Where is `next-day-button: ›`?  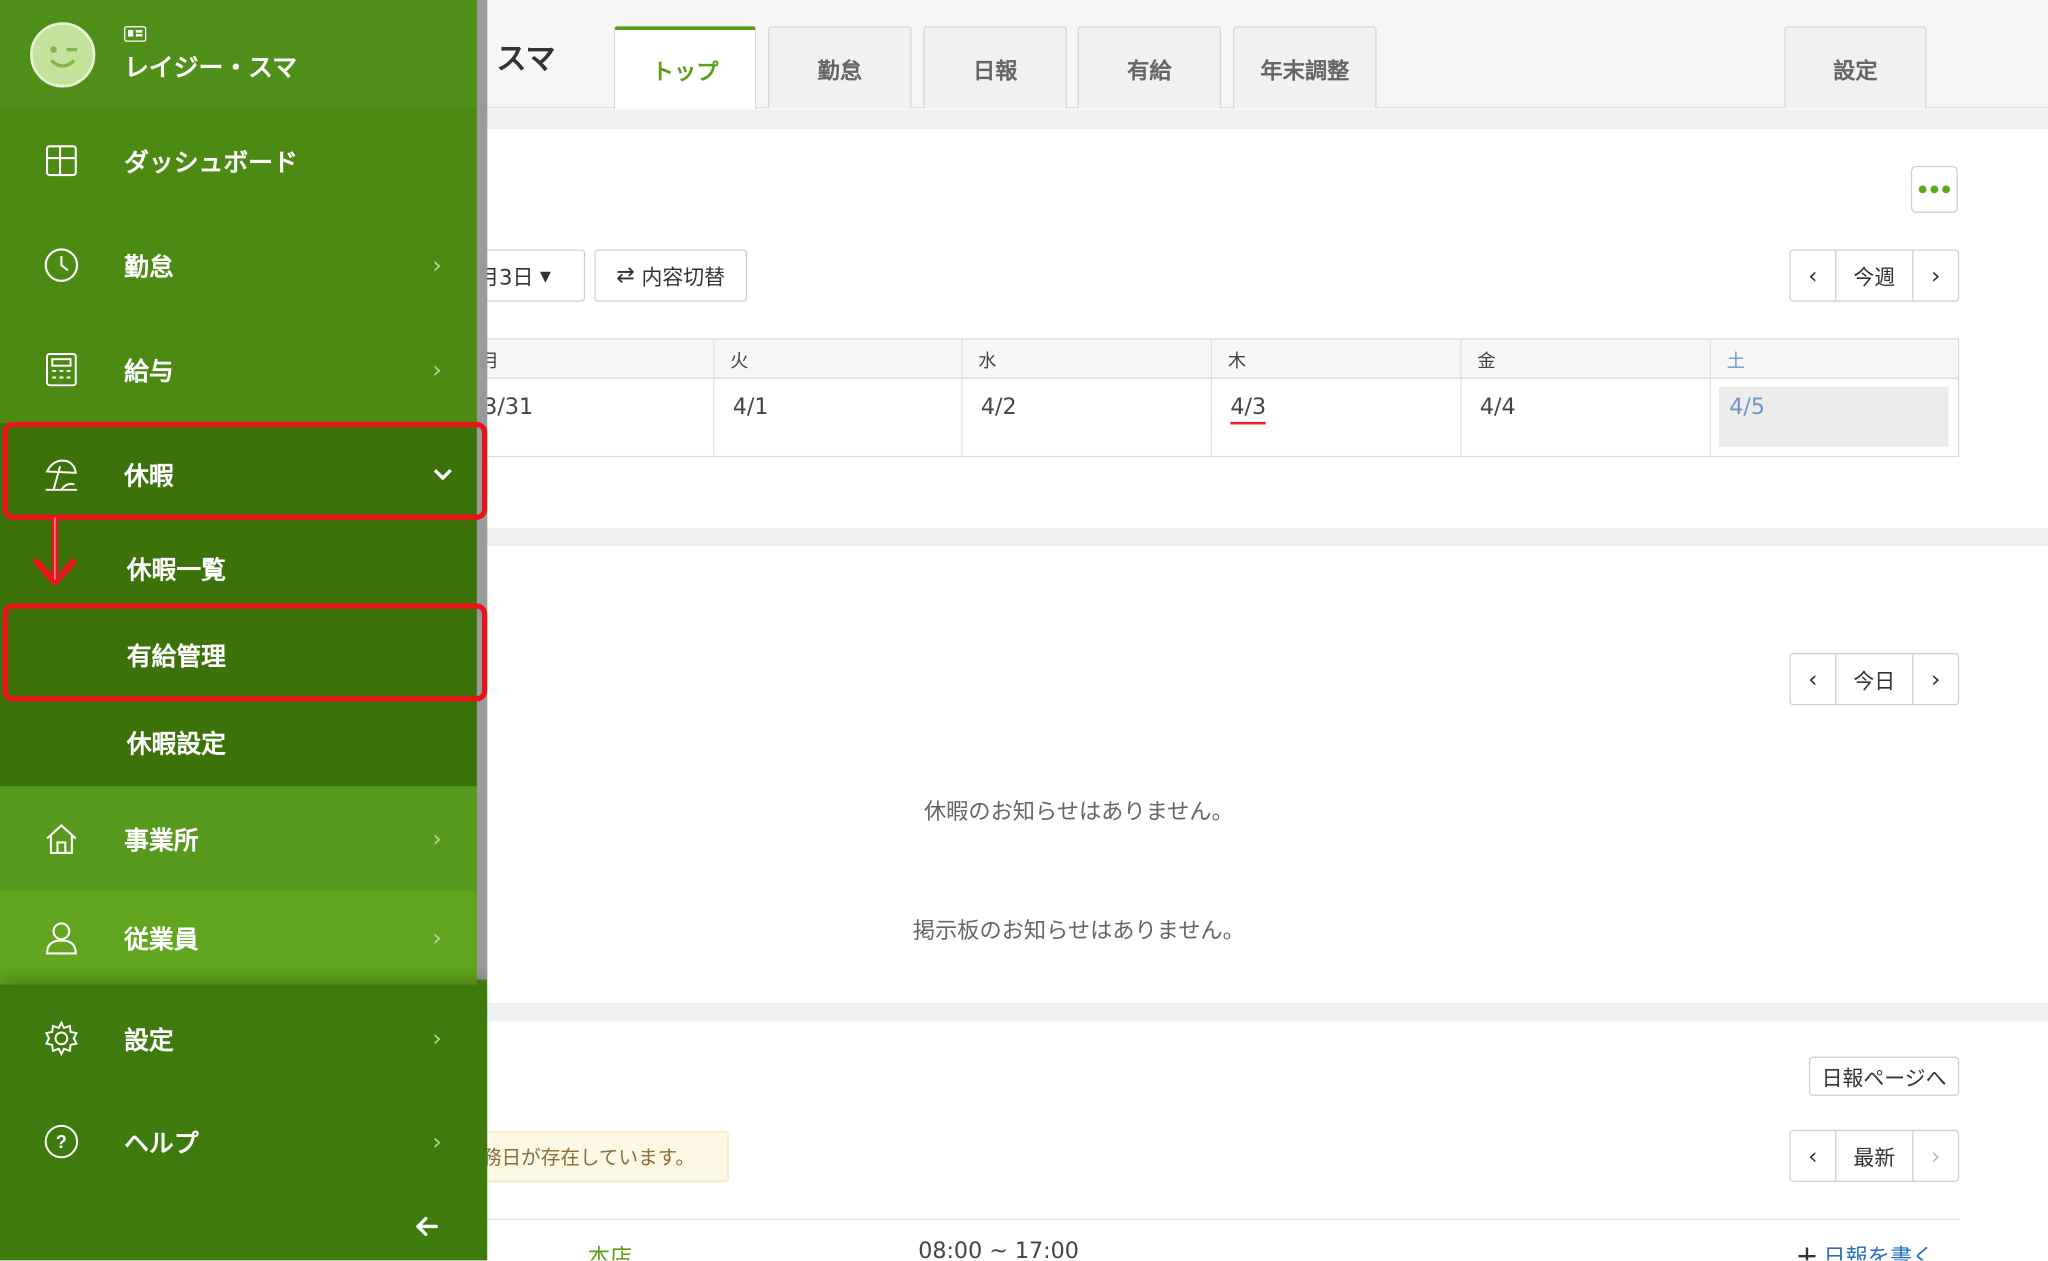
next-day-button: › is located at coordinates (1935, 679).